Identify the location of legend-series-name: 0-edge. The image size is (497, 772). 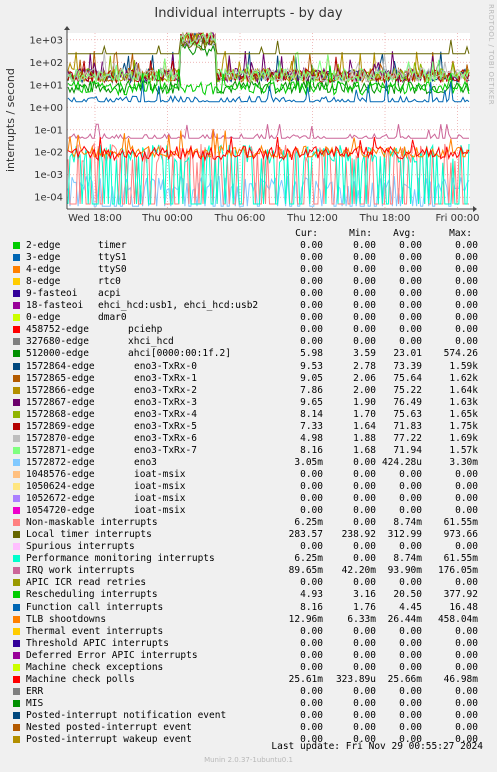
(43, 318).